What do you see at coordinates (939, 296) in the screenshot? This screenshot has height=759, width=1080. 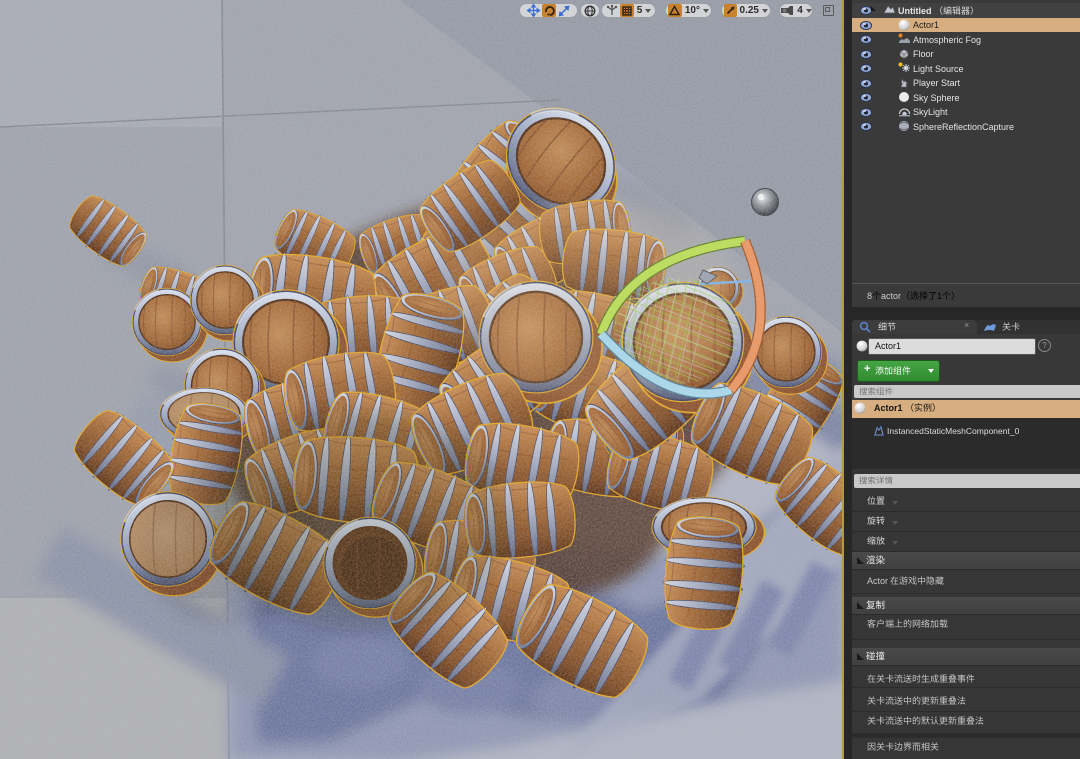 I see `svg-text: 1` at bounding box center [939, 296].